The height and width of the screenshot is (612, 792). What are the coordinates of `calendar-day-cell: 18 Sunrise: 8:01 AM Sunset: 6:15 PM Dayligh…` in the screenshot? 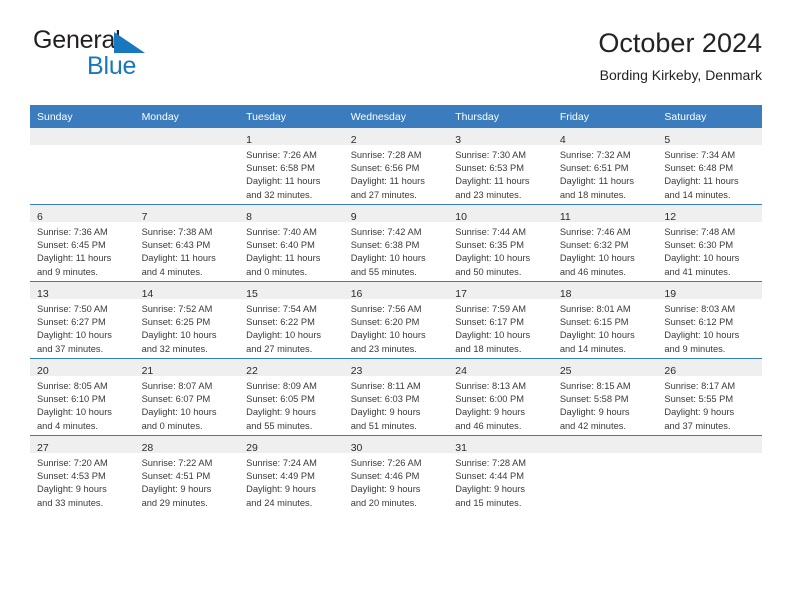 It's located at (605, 320).